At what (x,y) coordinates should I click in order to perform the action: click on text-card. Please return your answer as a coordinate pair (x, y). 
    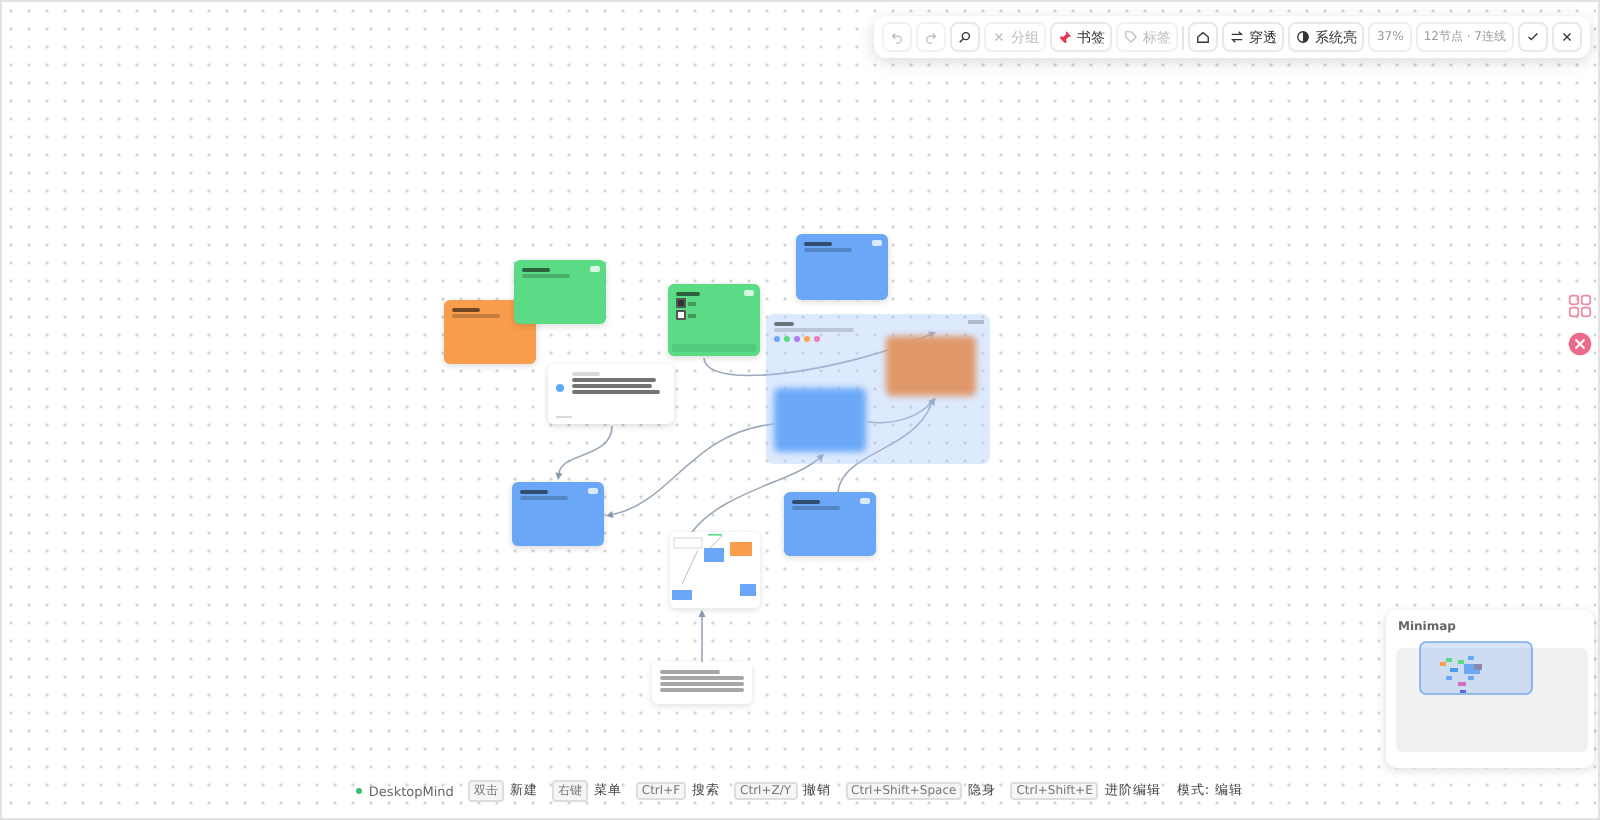
    Looking at the image, I should click on (702, 683).